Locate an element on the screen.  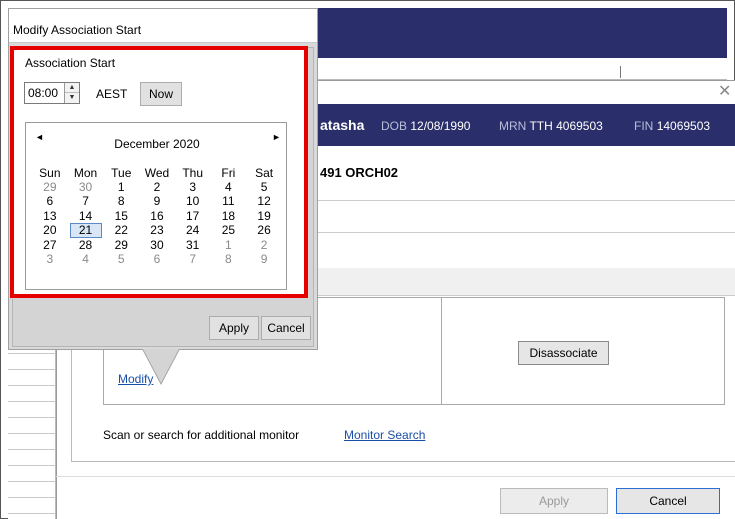
calendar-day: 12 is located at coordinates (264, 201).